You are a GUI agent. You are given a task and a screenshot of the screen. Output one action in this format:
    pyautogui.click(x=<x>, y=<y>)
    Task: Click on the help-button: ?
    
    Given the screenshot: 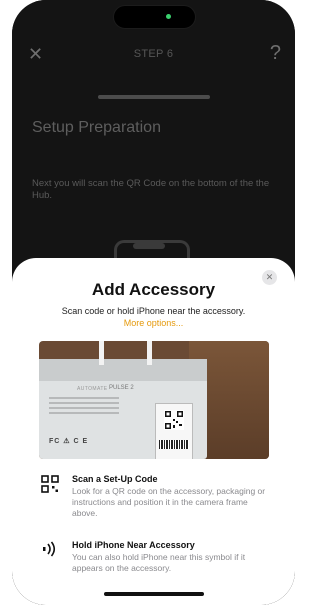 What is the action you would take?
    pyautogui.click(x=275, y=53)
    